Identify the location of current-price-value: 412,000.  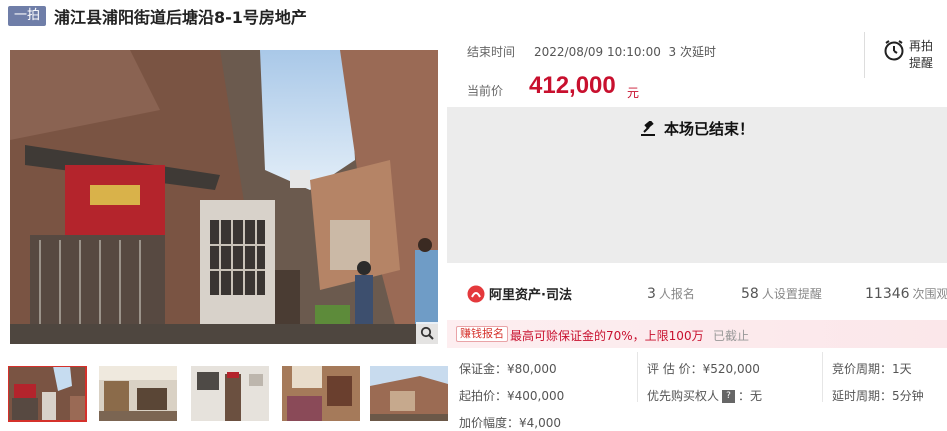
(572, 85).